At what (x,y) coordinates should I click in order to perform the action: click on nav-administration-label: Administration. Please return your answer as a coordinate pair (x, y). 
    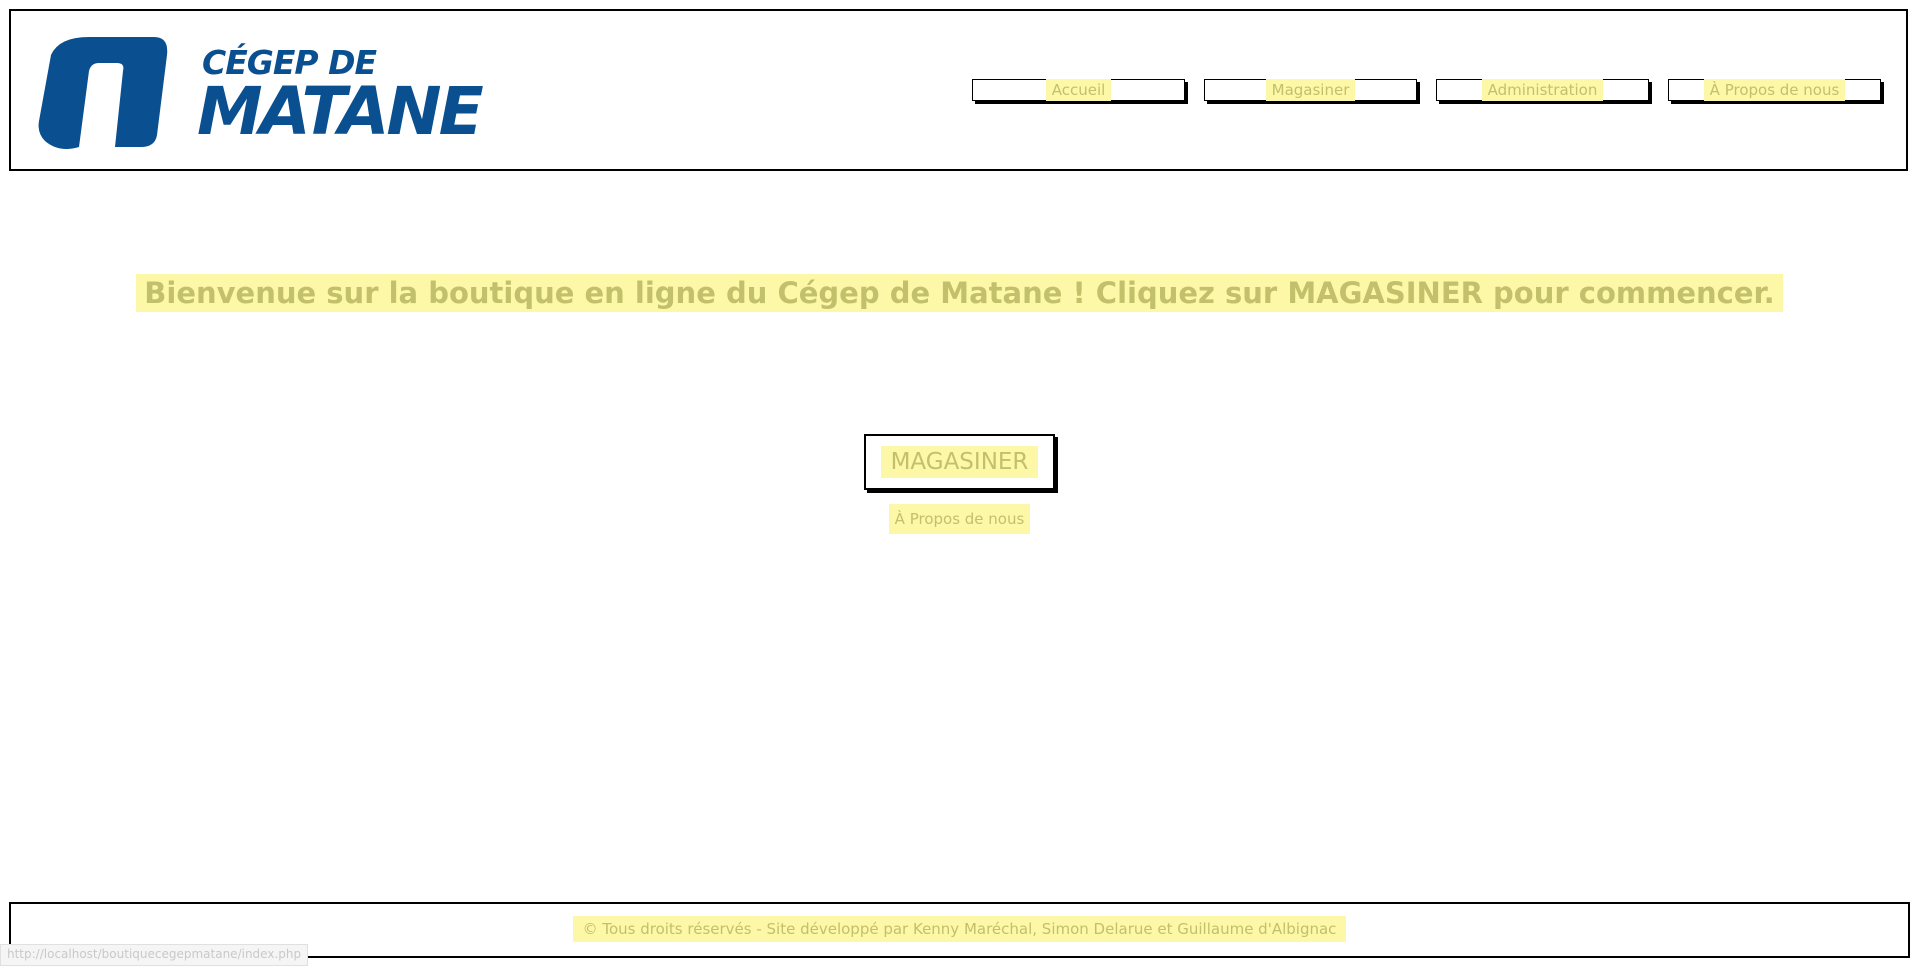
    Looking at the image, I should click on (1542, 90).